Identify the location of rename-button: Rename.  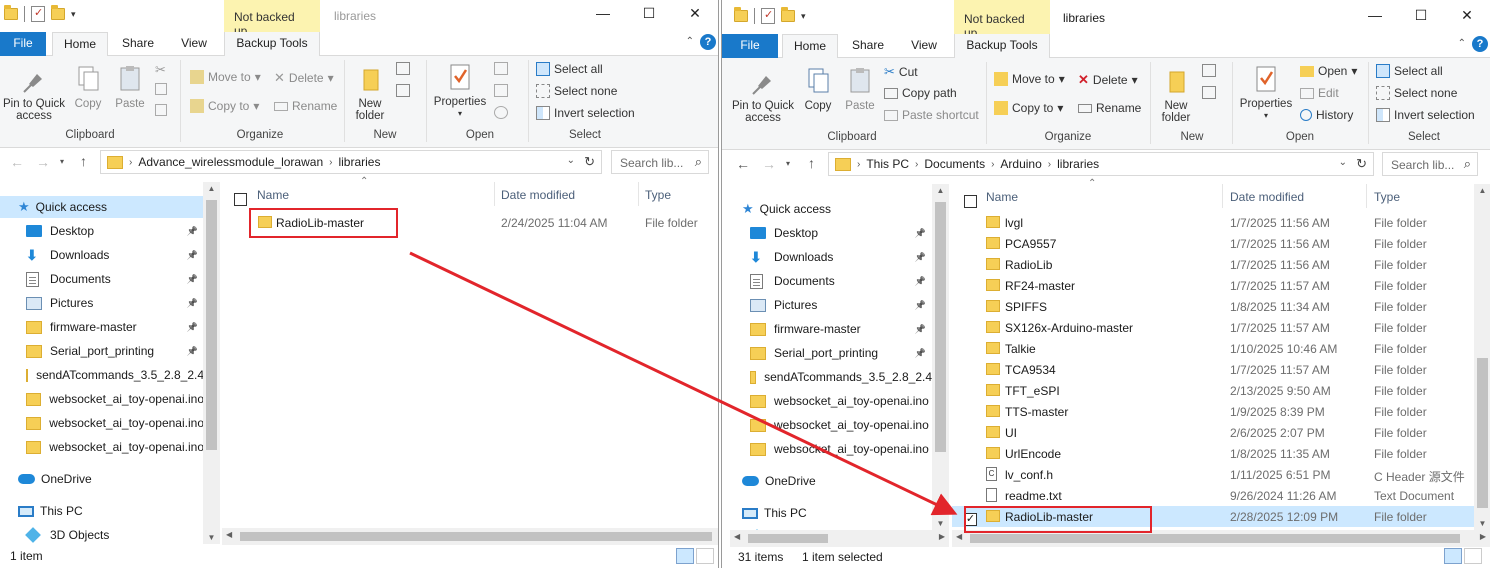
(1109, 108).